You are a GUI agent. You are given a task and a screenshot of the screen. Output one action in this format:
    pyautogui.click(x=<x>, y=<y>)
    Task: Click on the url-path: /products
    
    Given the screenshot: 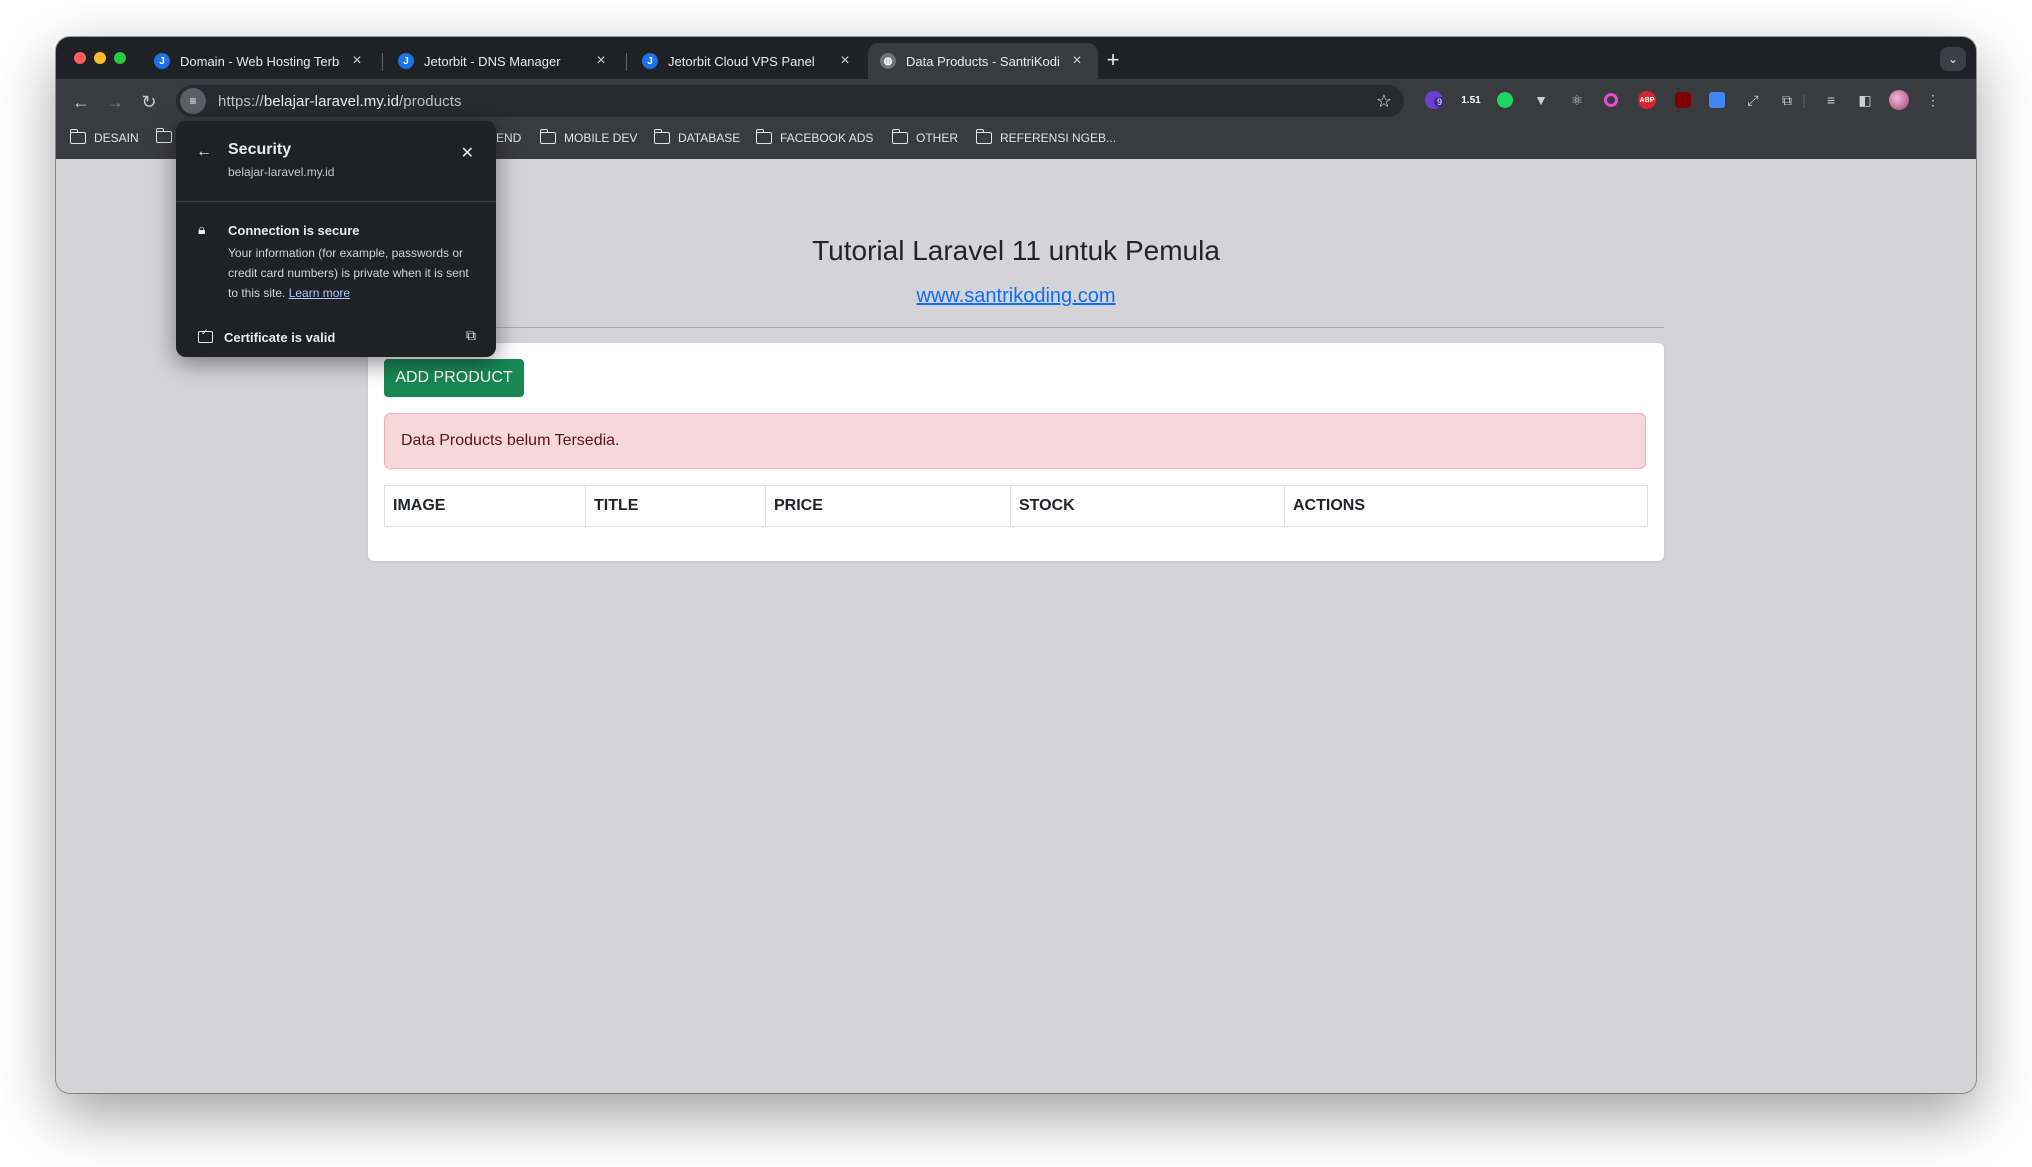 What is the action you would take?
    pyautogui.click(x=430, y=101)
    